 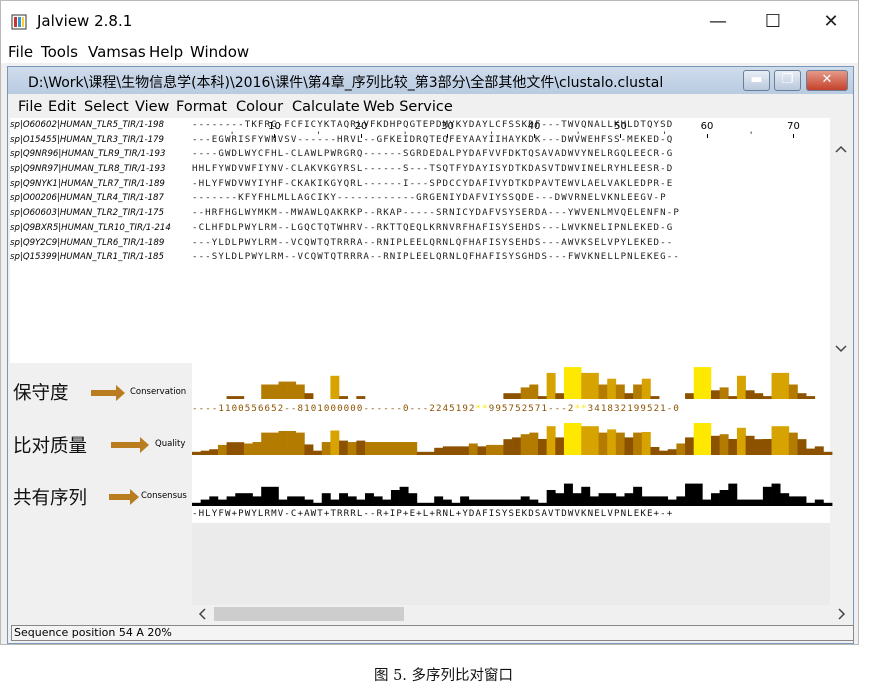 What do you see at coordinates (842, 614) in the screenshot?
I see `scroll-right-icon` at bounding box center [842, 614].